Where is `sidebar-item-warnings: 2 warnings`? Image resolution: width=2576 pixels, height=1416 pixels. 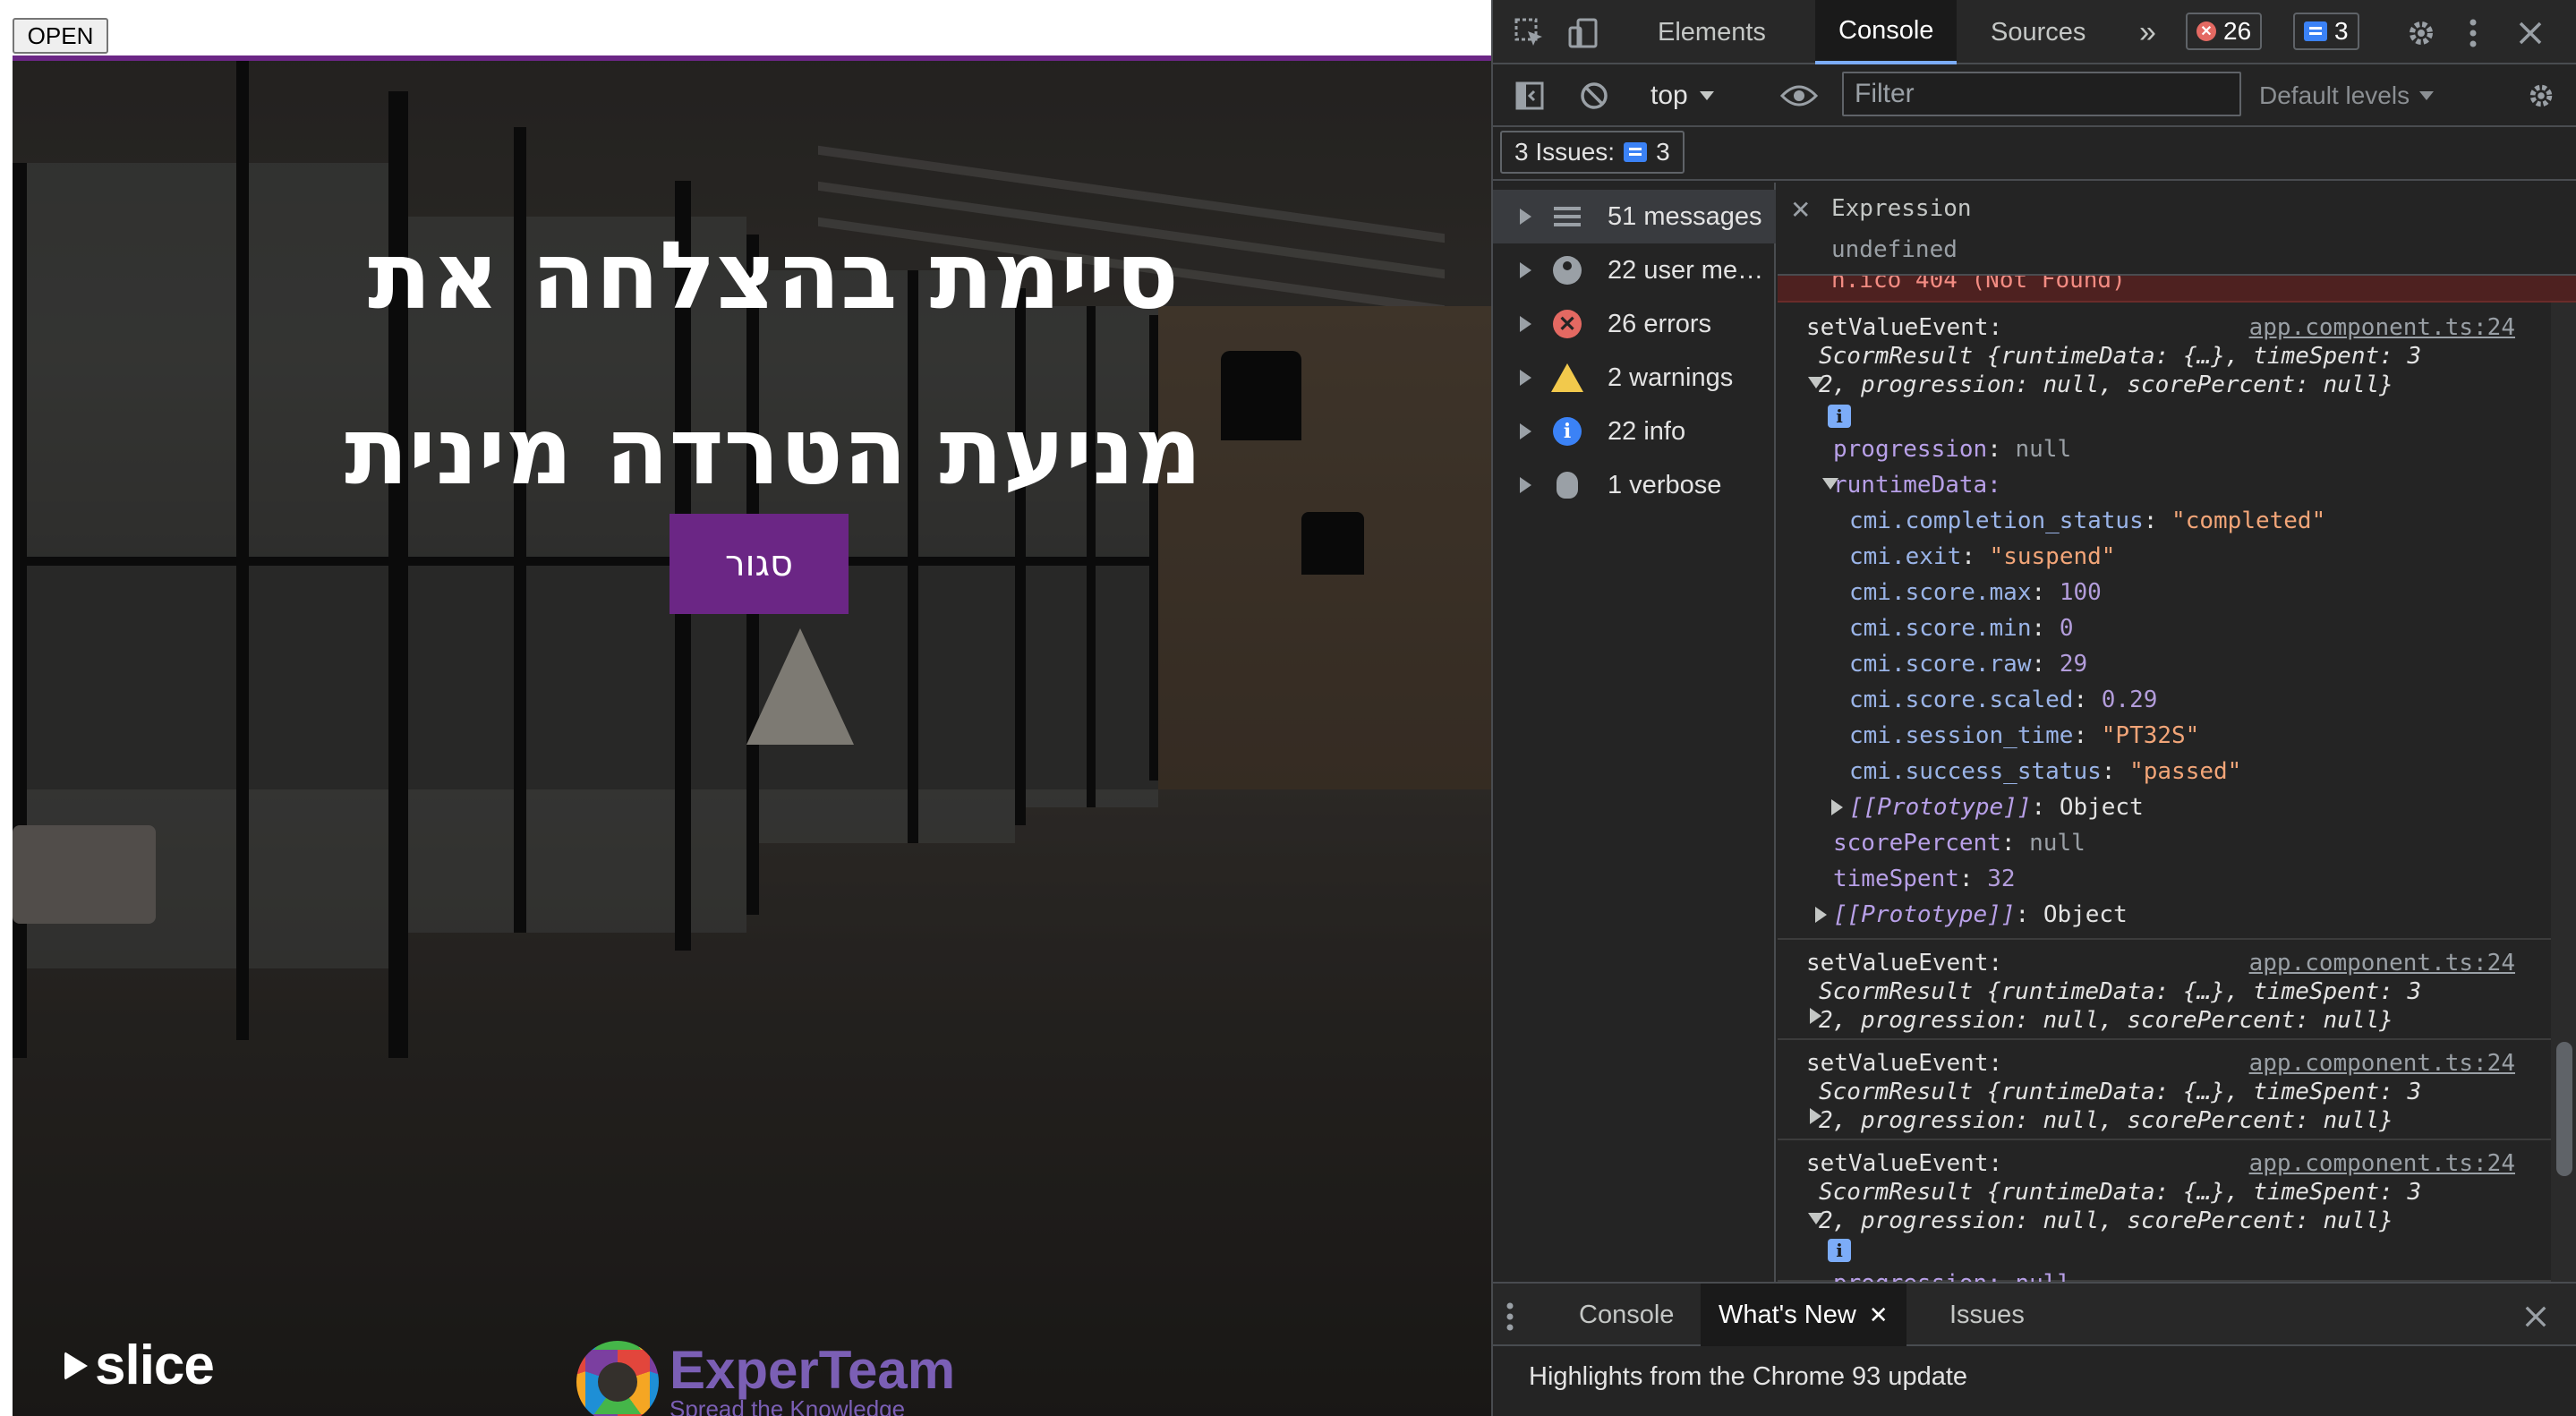 sidebar-item-warnings: 2 warnings is located at coordinates (1634, 378).